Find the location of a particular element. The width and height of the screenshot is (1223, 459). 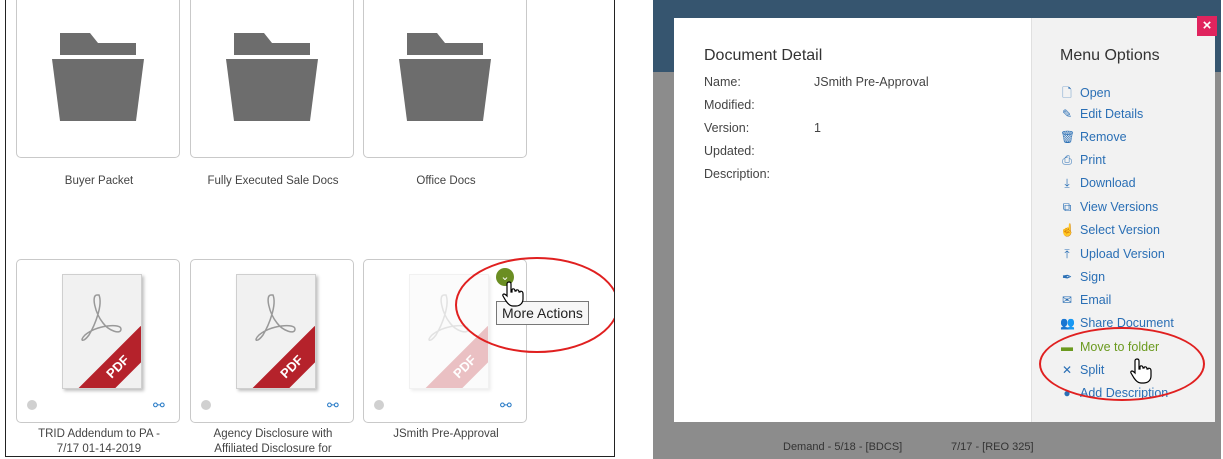

menu-item-label: Edit Details is located at coordinates (1112, 114).